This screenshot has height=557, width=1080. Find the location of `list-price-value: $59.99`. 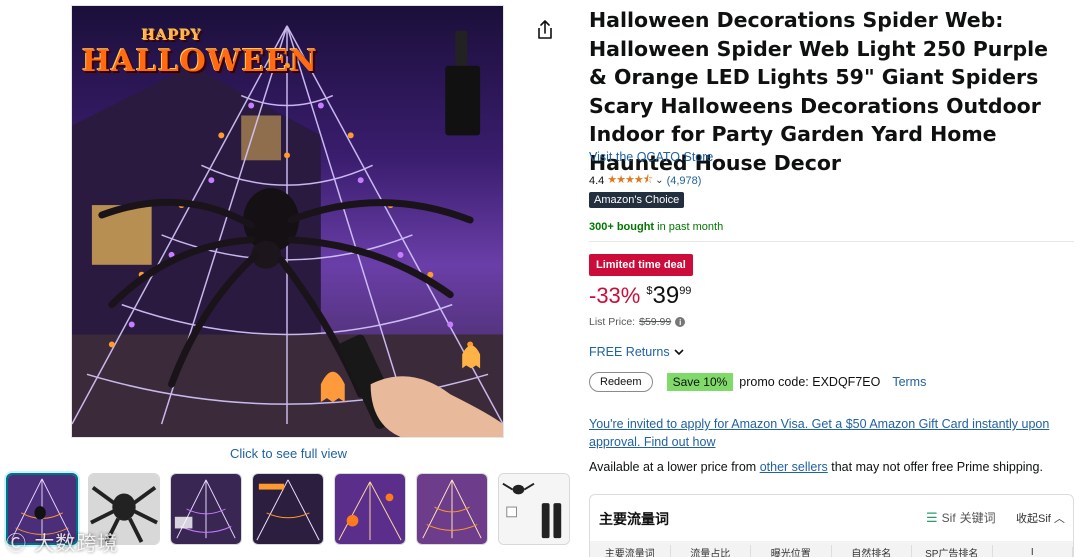

list-price-value: $59.99 is located at coordinates (655, 322).